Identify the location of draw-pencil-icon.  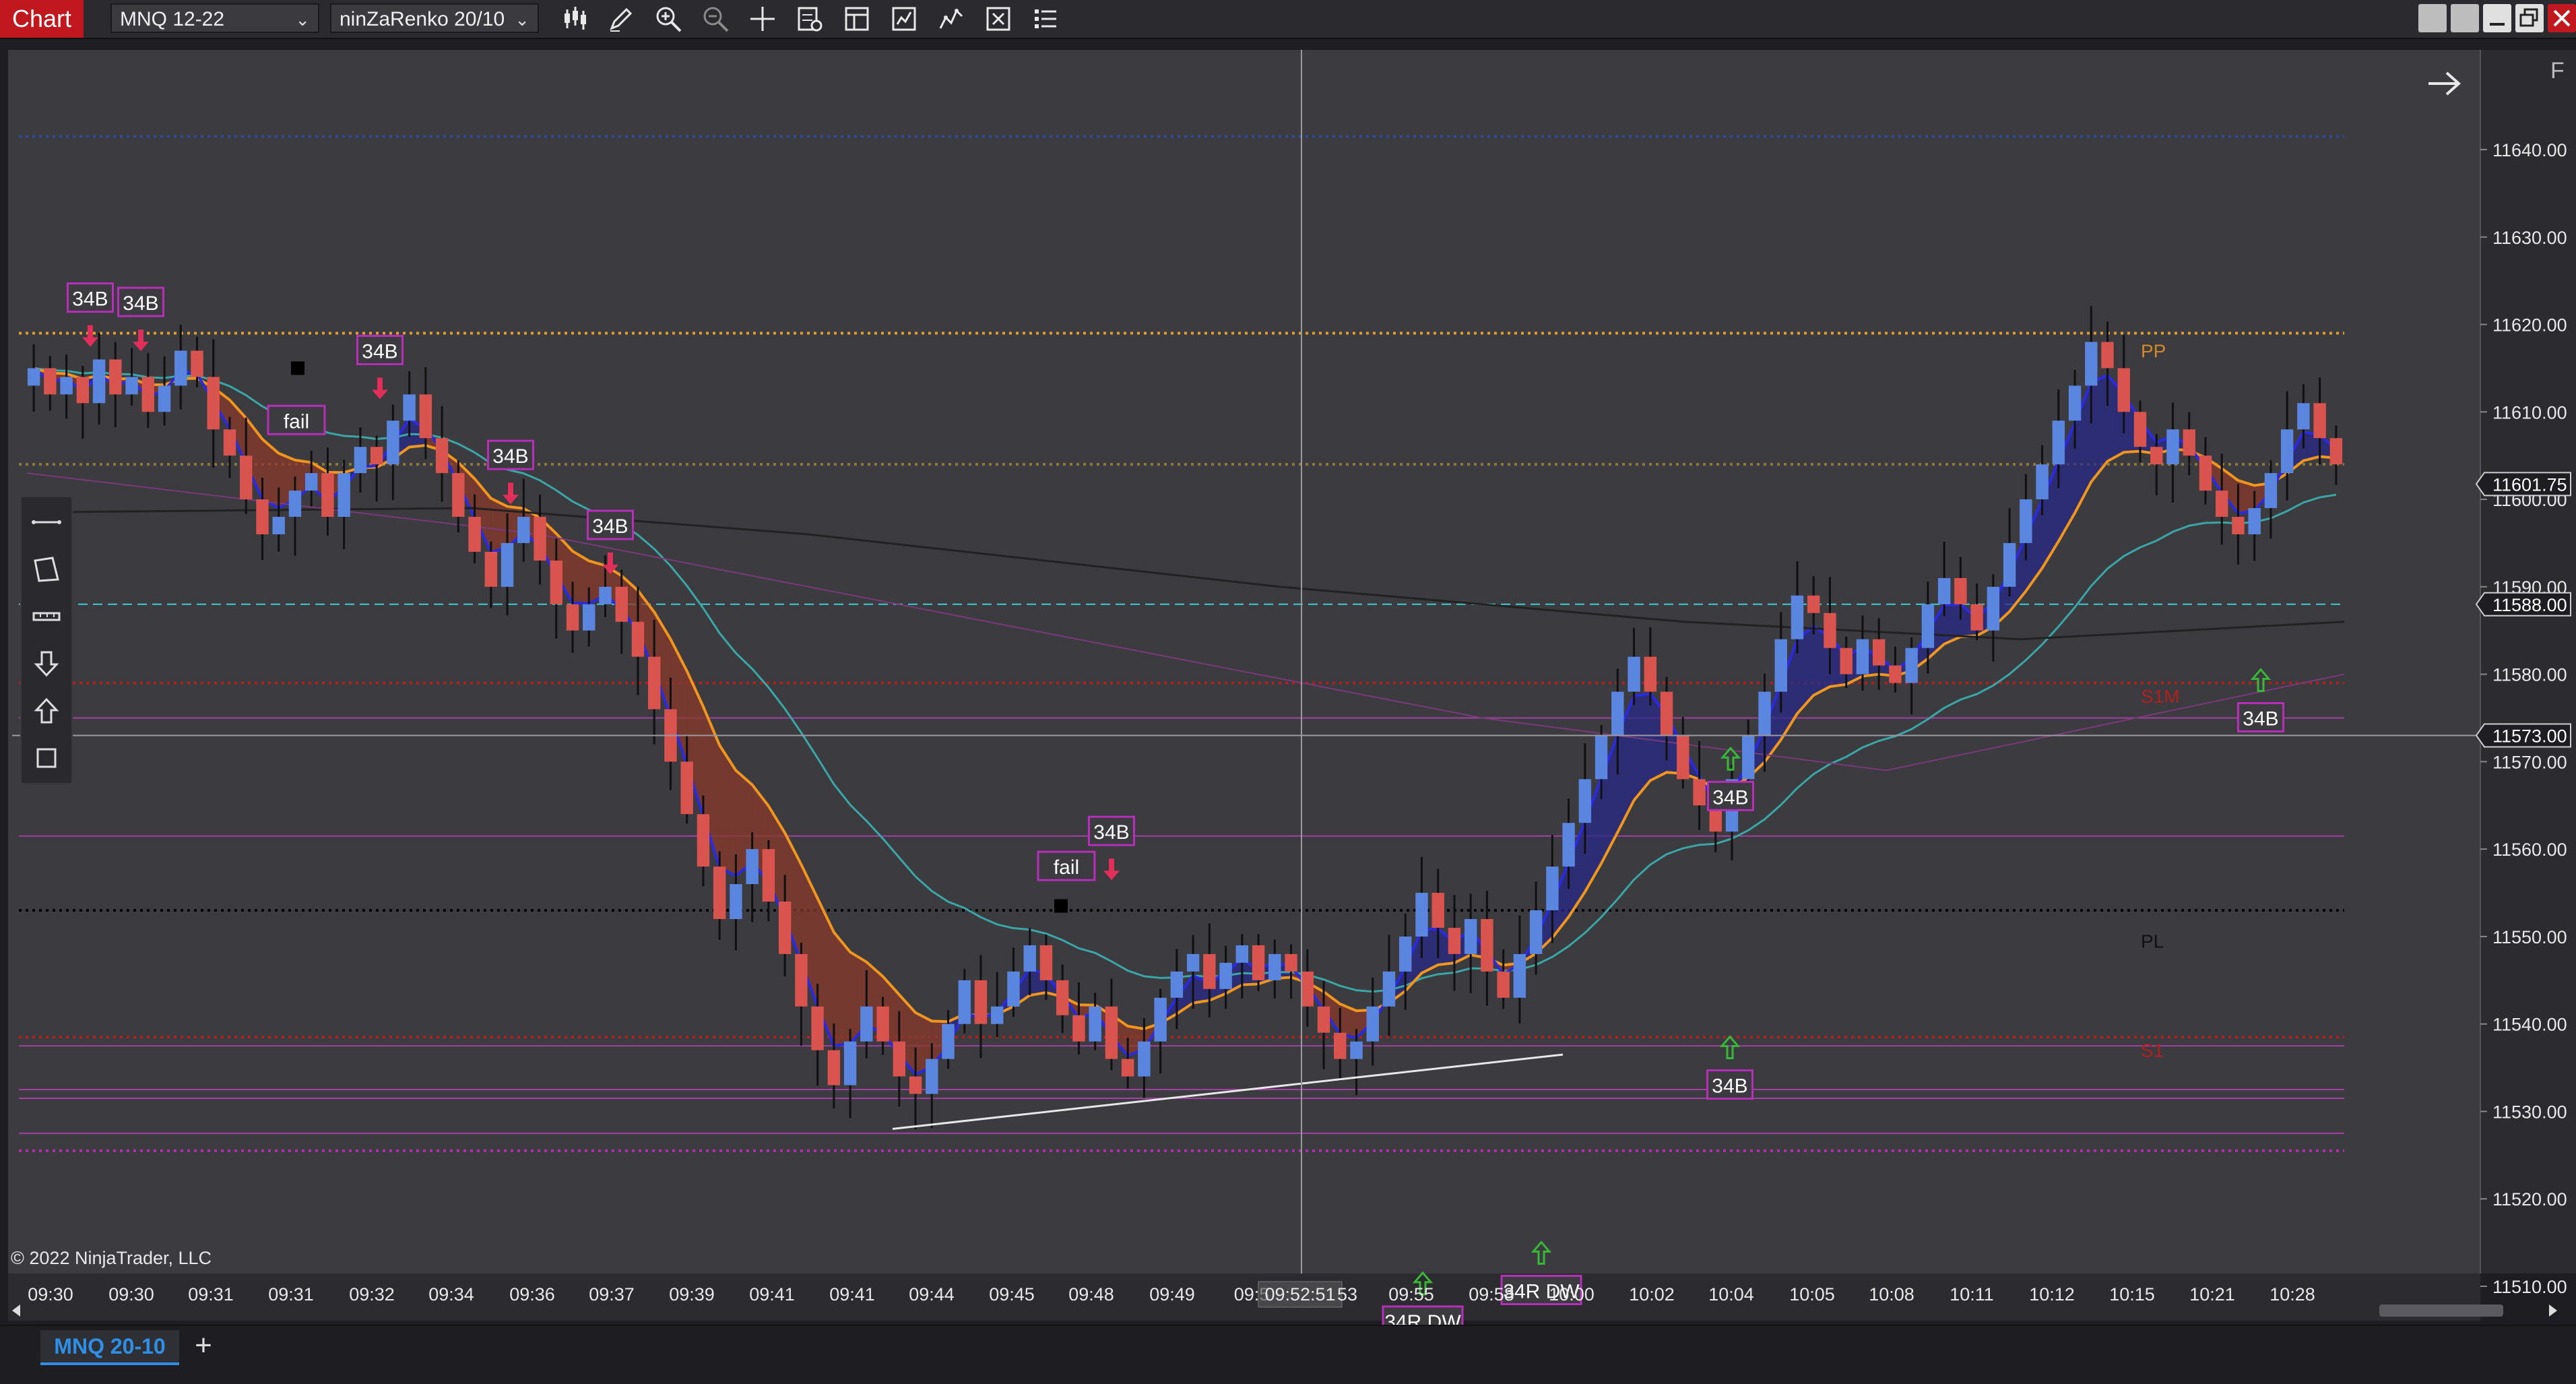
(621, 19).